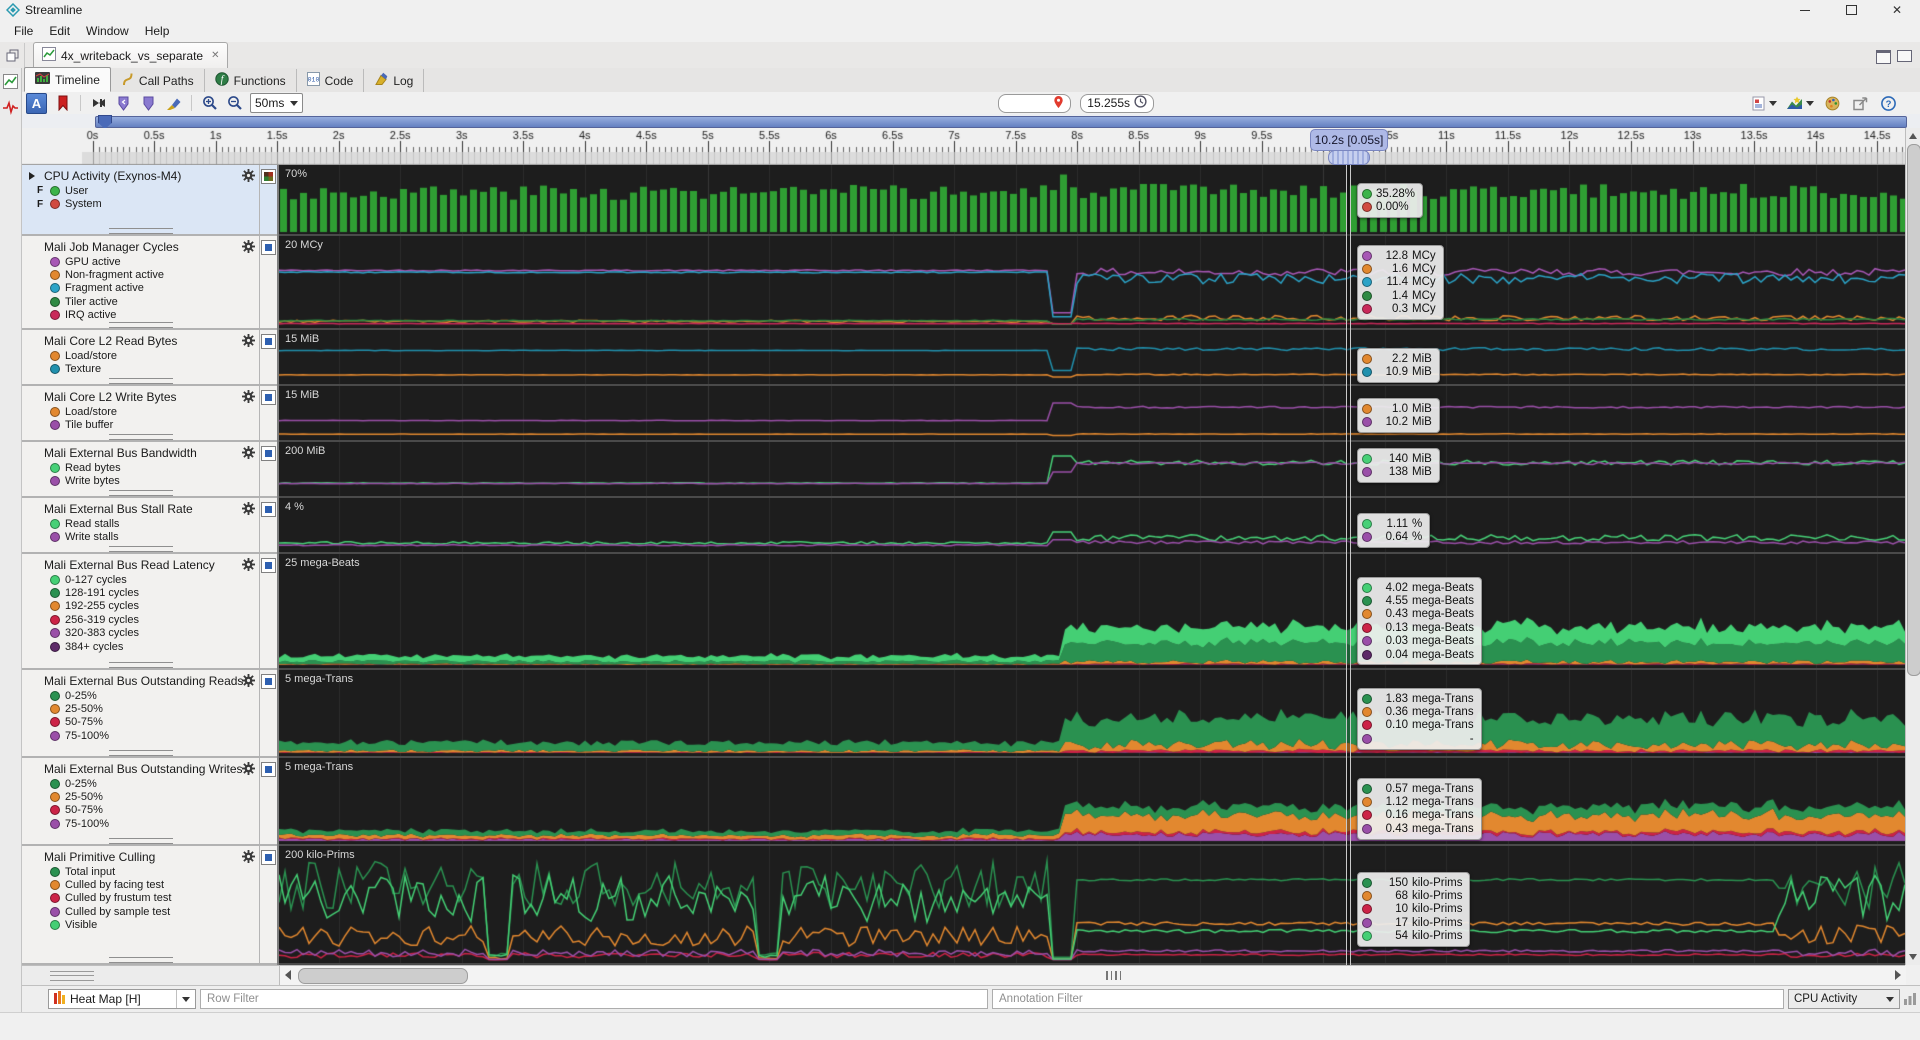 The image size is (1920, 1040). I want to click on annotation-filter-input, so click(1388, 999).